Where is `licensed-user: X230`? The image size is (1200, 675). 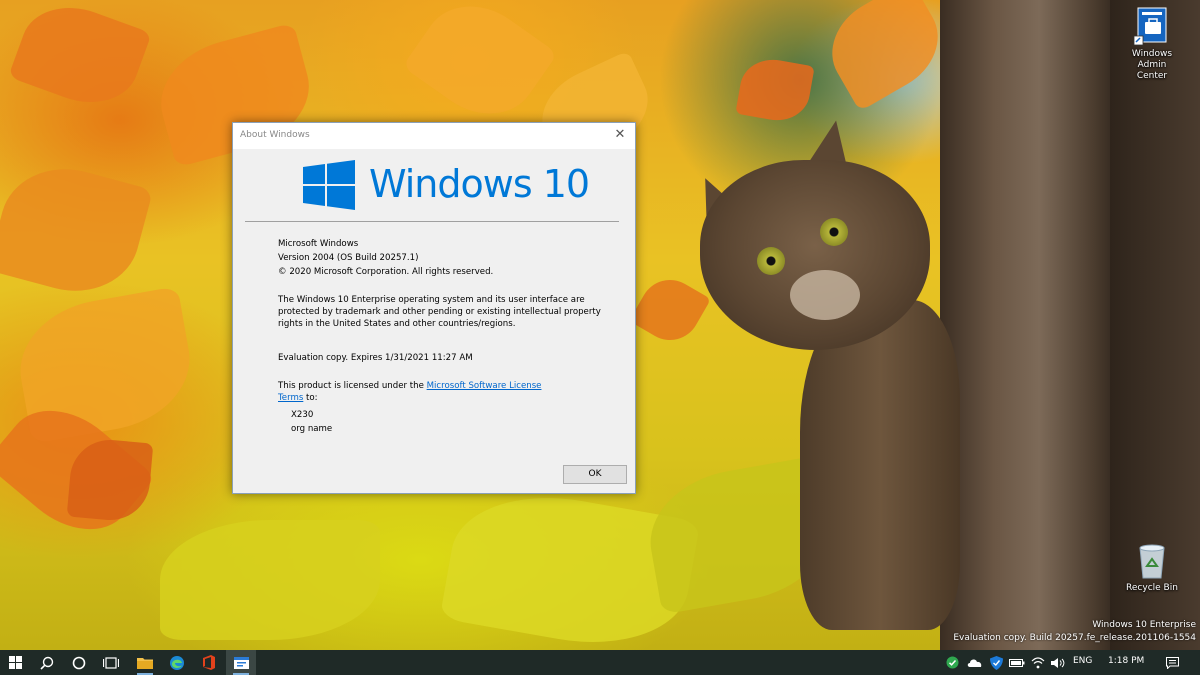
licensed-user: X230 is located at coordinates (302, 415).